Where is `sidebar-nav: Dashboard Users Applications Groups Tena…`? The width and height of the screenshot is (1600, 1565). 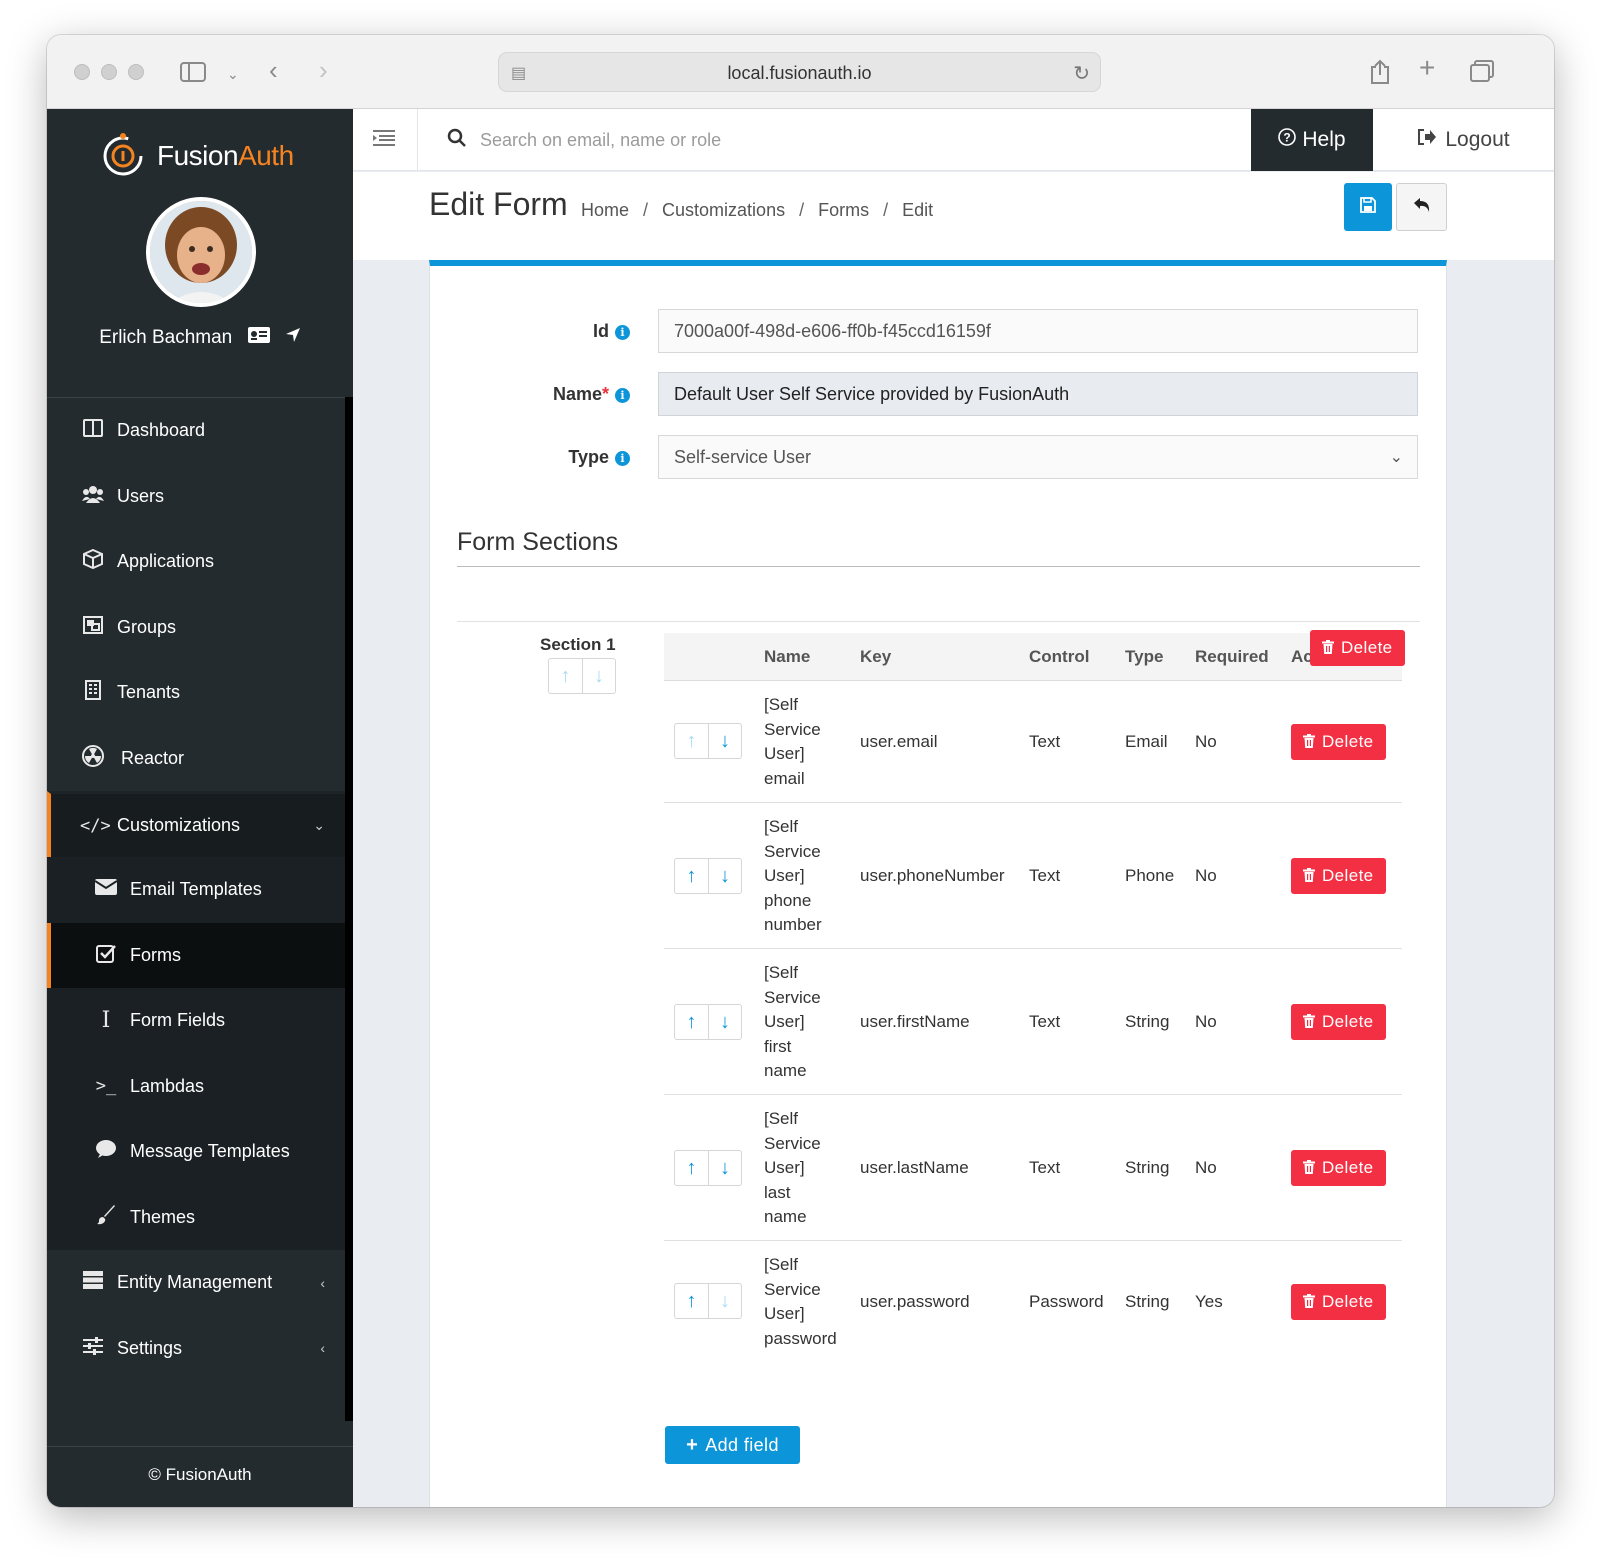 sidebar-nav: Dashboard Users Applications Groups Tena… is located at coordinates (196, 889).